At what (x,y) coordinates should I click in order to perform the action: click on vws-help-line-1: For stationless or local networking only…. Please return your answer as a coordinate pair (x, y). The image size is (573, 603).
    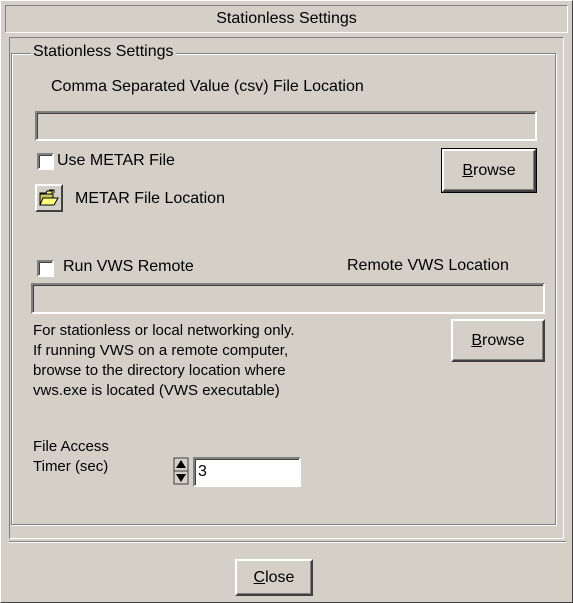
    Looking at the image, I should click on (164, 330).